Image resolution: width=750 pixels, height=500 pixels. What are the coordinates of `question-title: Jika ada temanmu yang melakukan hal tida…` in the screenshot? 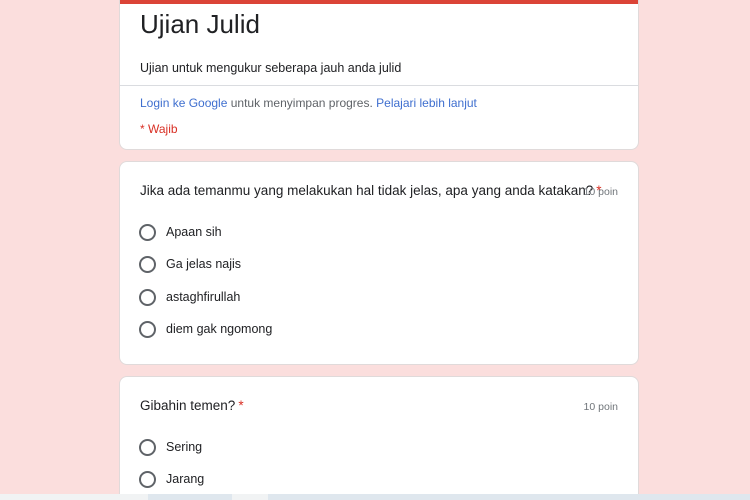 It's located at (371, 191).